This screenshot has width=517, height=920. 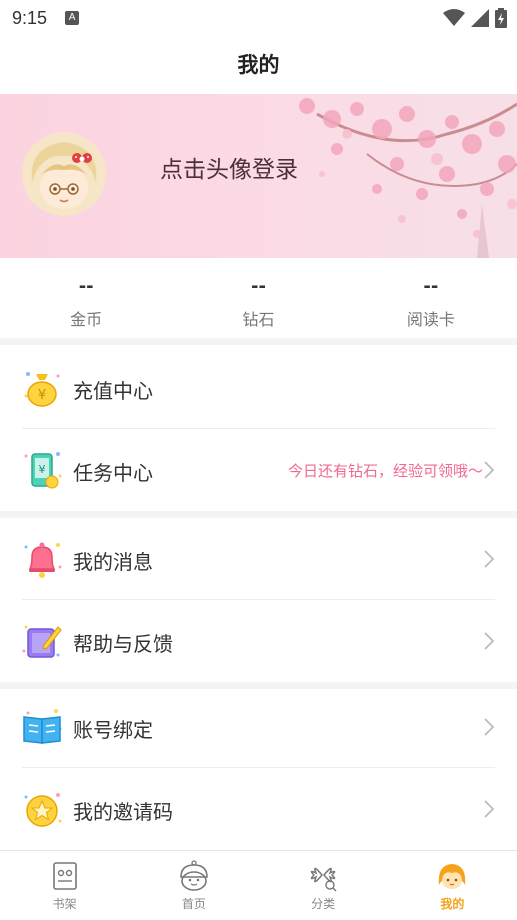 I want to click on status-bar: 9:15 A, so click(x=258, y=18).